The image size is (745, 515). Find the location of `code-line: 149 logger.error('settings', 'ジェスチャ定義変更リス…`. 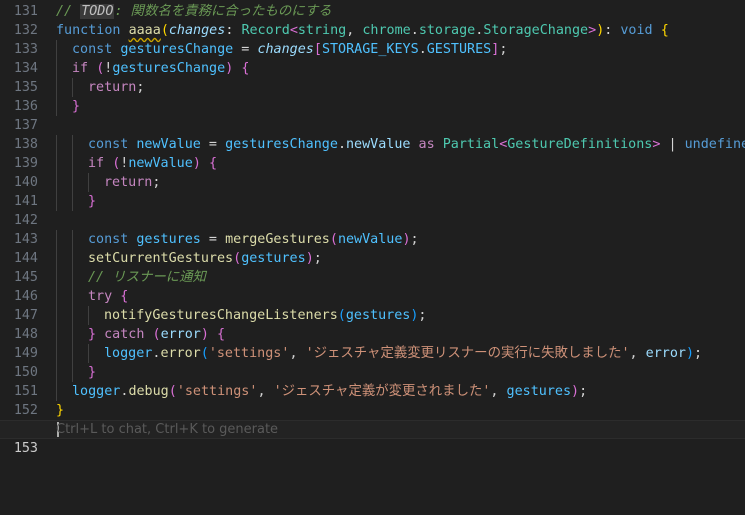

code-line: 149 logger.error('settings', 'ジェスチャ定義変更リス… is located at coordinates (372, 353).